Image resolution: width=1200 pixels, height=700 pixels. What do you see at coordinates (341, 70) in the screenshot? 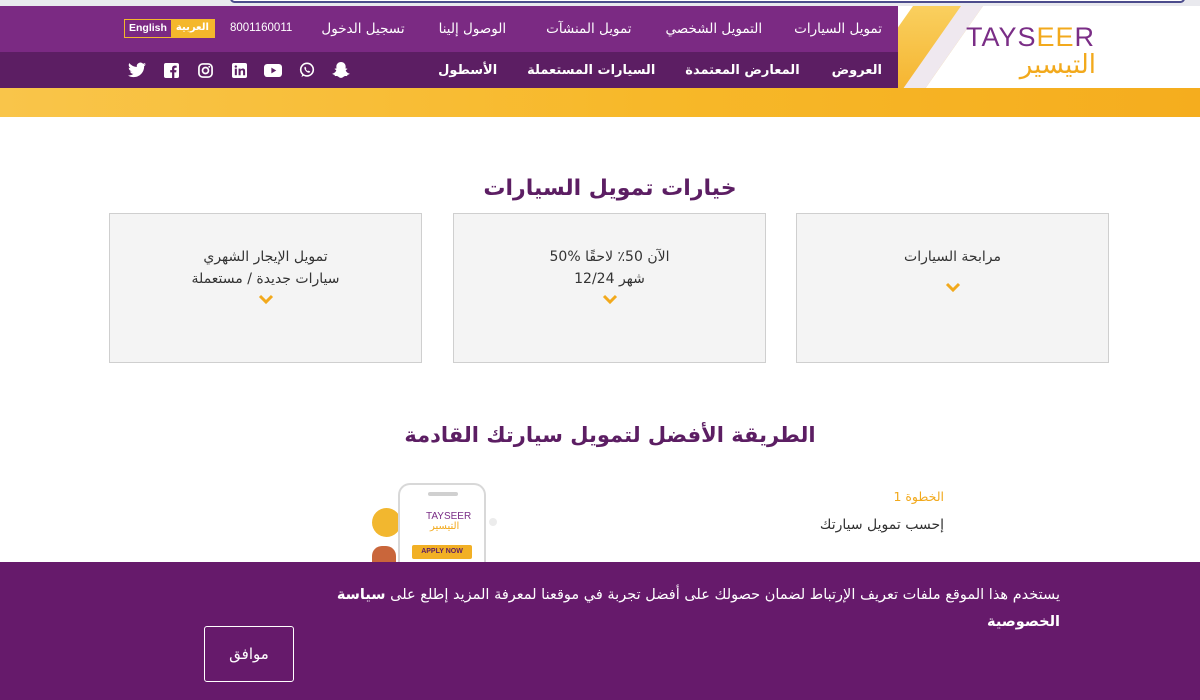
I see `snapchat-icon` at bounding box center [341, 70].